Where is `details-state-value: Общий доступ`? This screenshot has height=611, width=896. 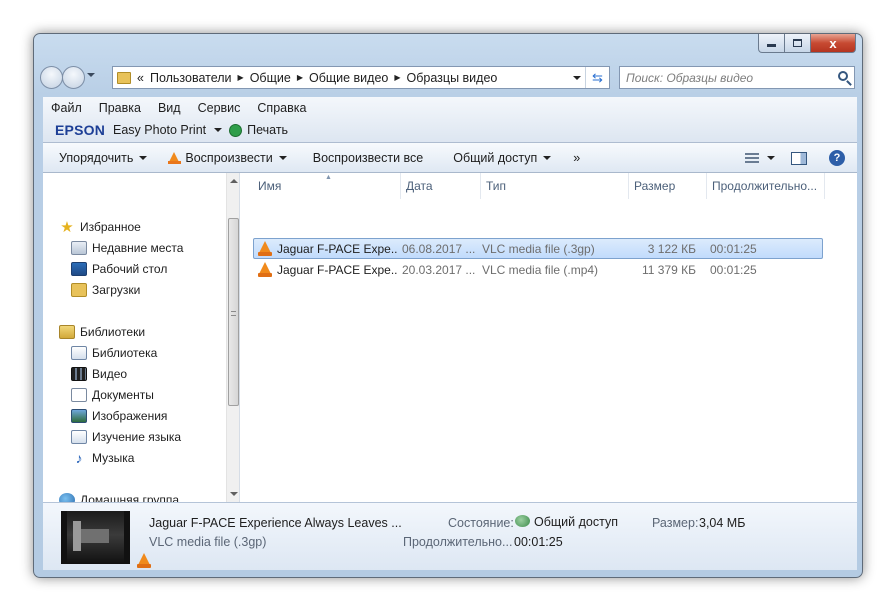
details-state-value: Общий доступ is located at coordinates (566, 522).